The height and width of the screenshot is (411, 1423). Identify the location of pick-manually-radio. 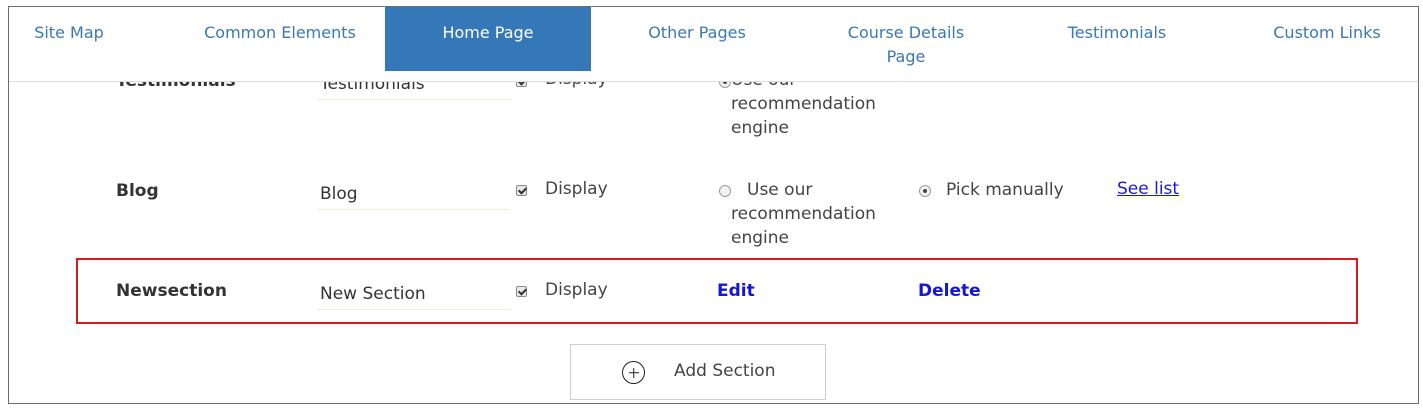
(925, 191).